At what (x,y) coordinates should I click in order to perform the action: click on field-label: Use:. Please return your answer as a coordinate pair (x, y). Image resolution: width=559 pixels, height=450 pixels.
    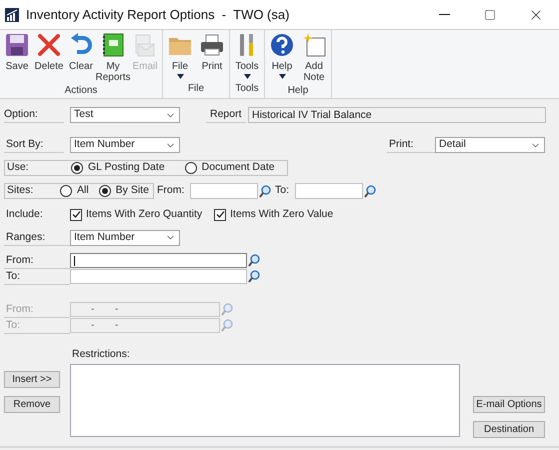
    Looking at the image, I should click on (18, 168).